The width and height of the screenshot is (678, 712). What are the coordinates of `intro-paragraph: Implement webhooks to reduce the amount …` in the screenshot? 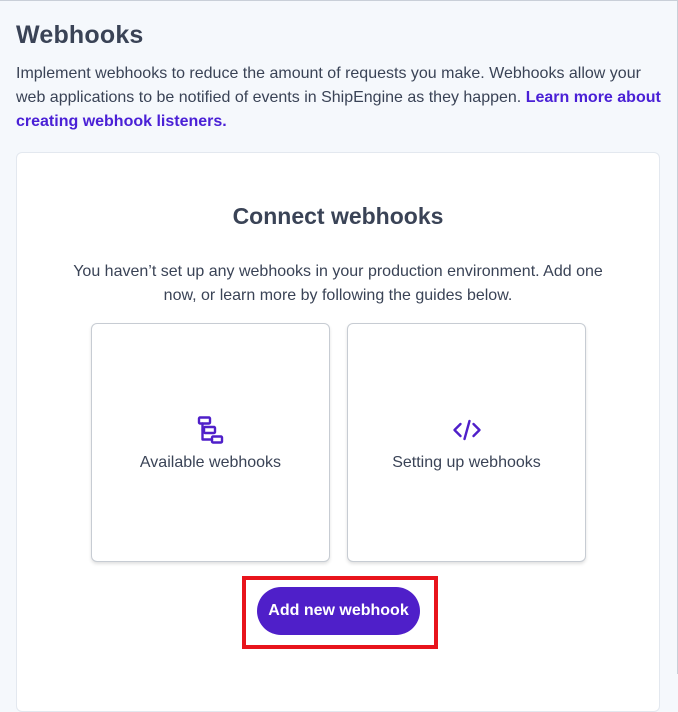 It's located at (340, 98).